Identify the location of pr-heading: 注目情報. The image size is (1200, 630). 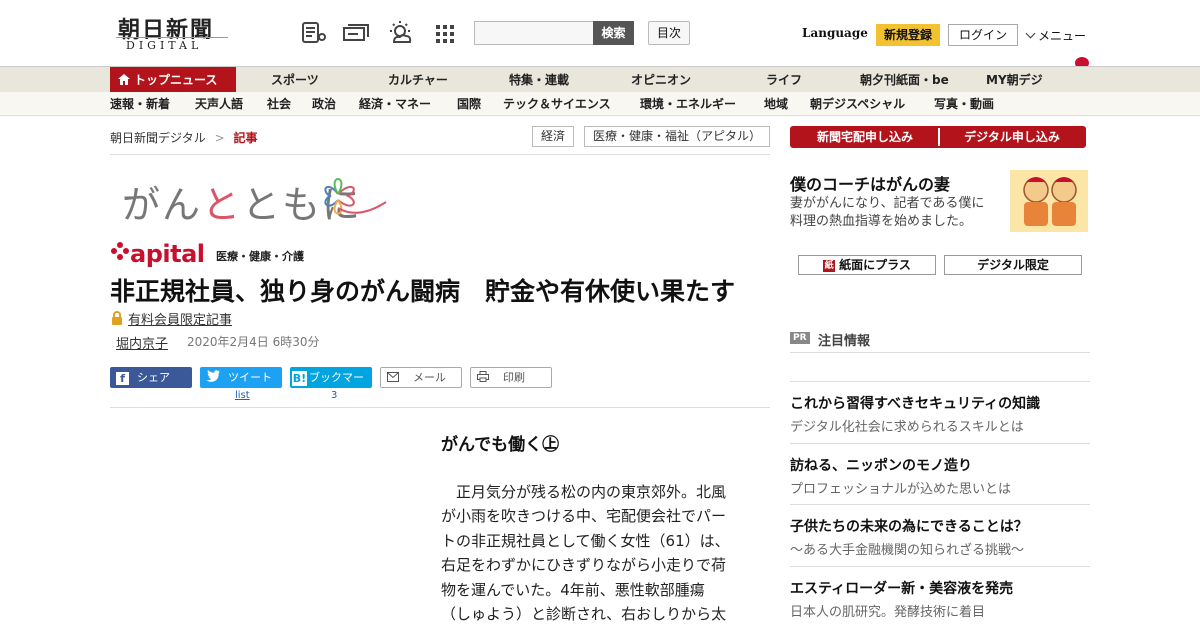
(844, 341).